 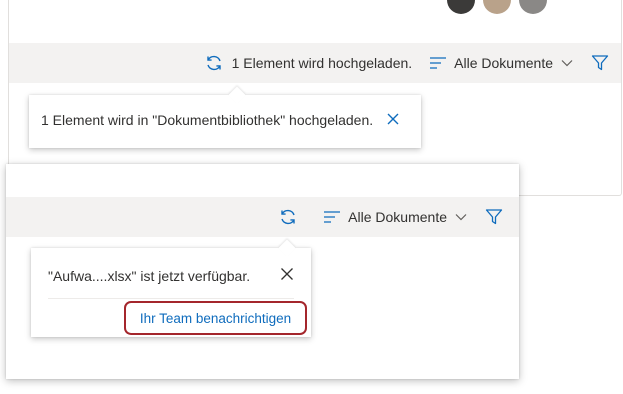 I want to click on divider, so click(x=171, y=298).